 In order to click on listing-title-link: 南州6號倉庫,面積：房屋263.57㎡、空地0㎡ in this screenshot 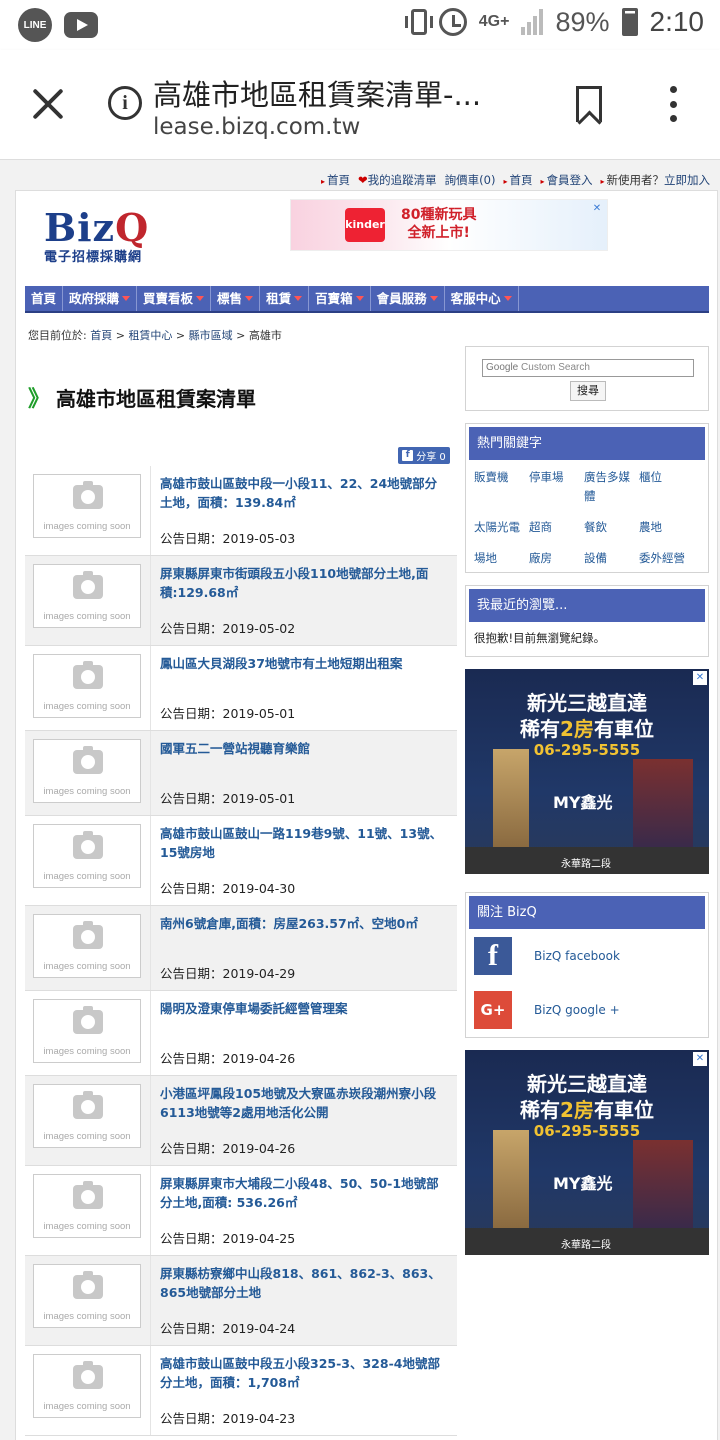, I will do `click(304, 923)`.